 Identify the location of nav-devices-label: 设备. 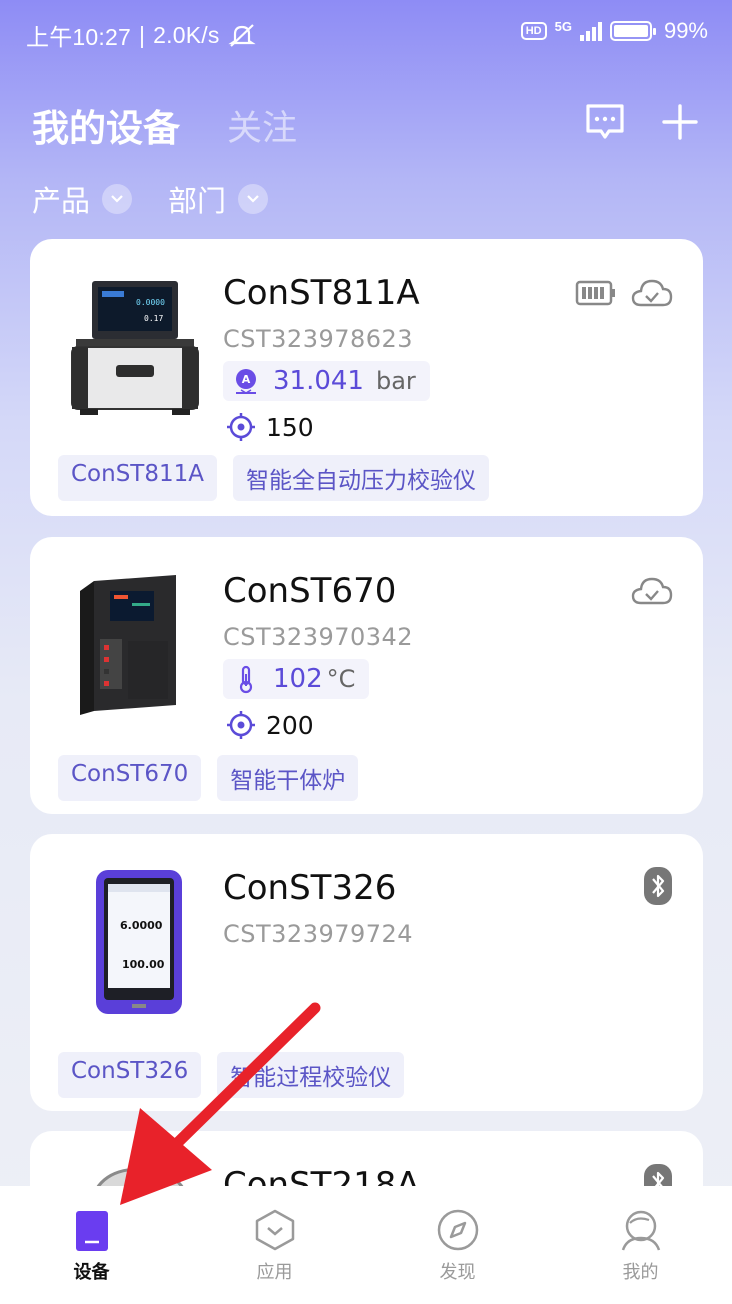
(91, 1272).